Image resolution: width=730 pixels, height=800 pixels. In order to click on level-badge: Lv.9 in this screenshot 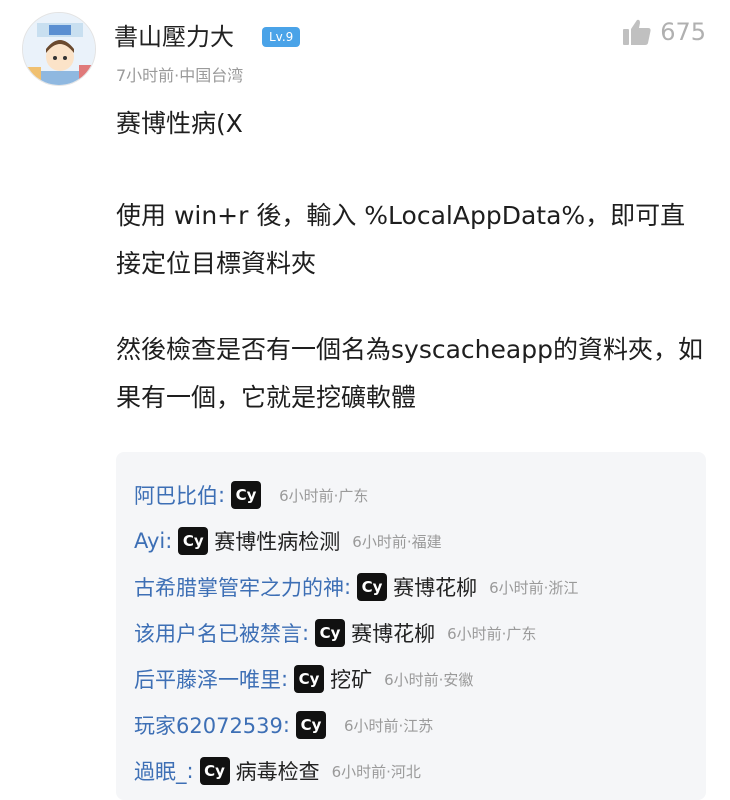, I will do `click(281, 37)`.